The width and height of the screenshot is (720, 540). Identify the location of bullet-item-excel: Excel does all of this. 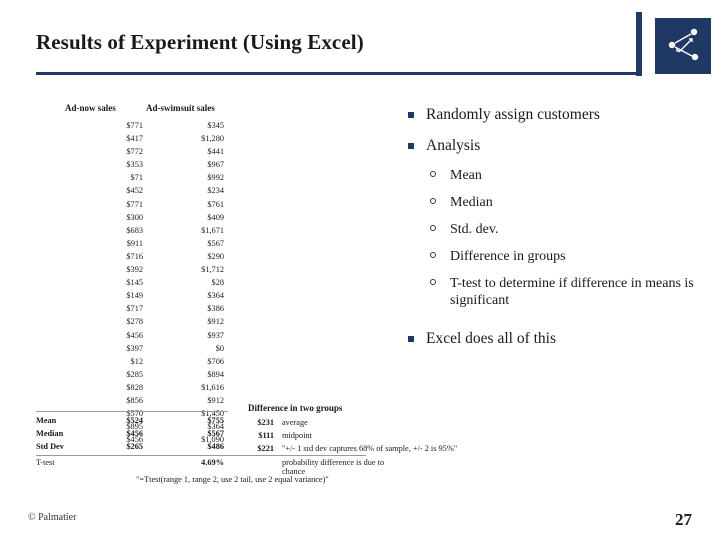
(550, 338).